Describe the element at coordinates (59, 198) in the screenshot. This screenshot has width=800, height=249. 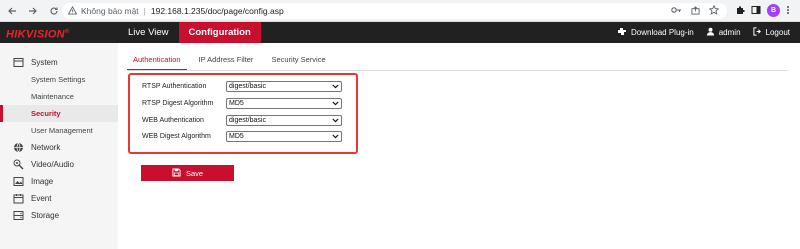
I see `sidebar-item-event: Event` at that location.